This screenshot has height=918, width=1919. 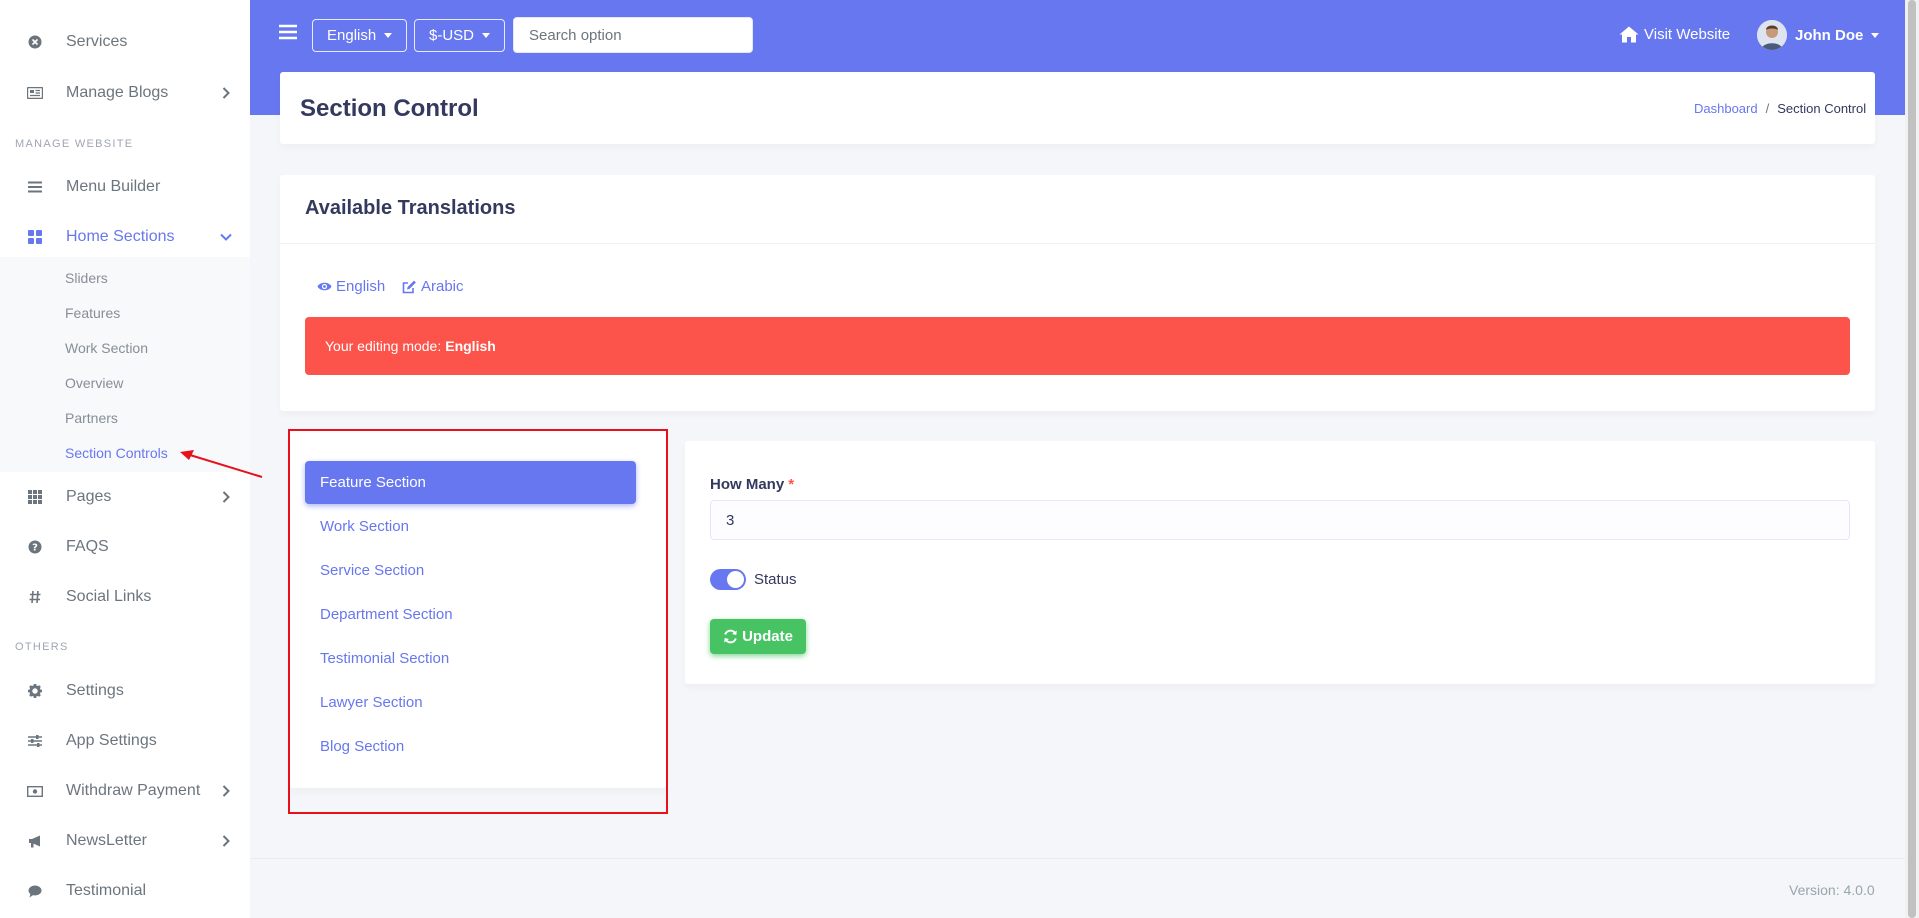 I want to click on scrollbar, so click(x=1912, y=459).